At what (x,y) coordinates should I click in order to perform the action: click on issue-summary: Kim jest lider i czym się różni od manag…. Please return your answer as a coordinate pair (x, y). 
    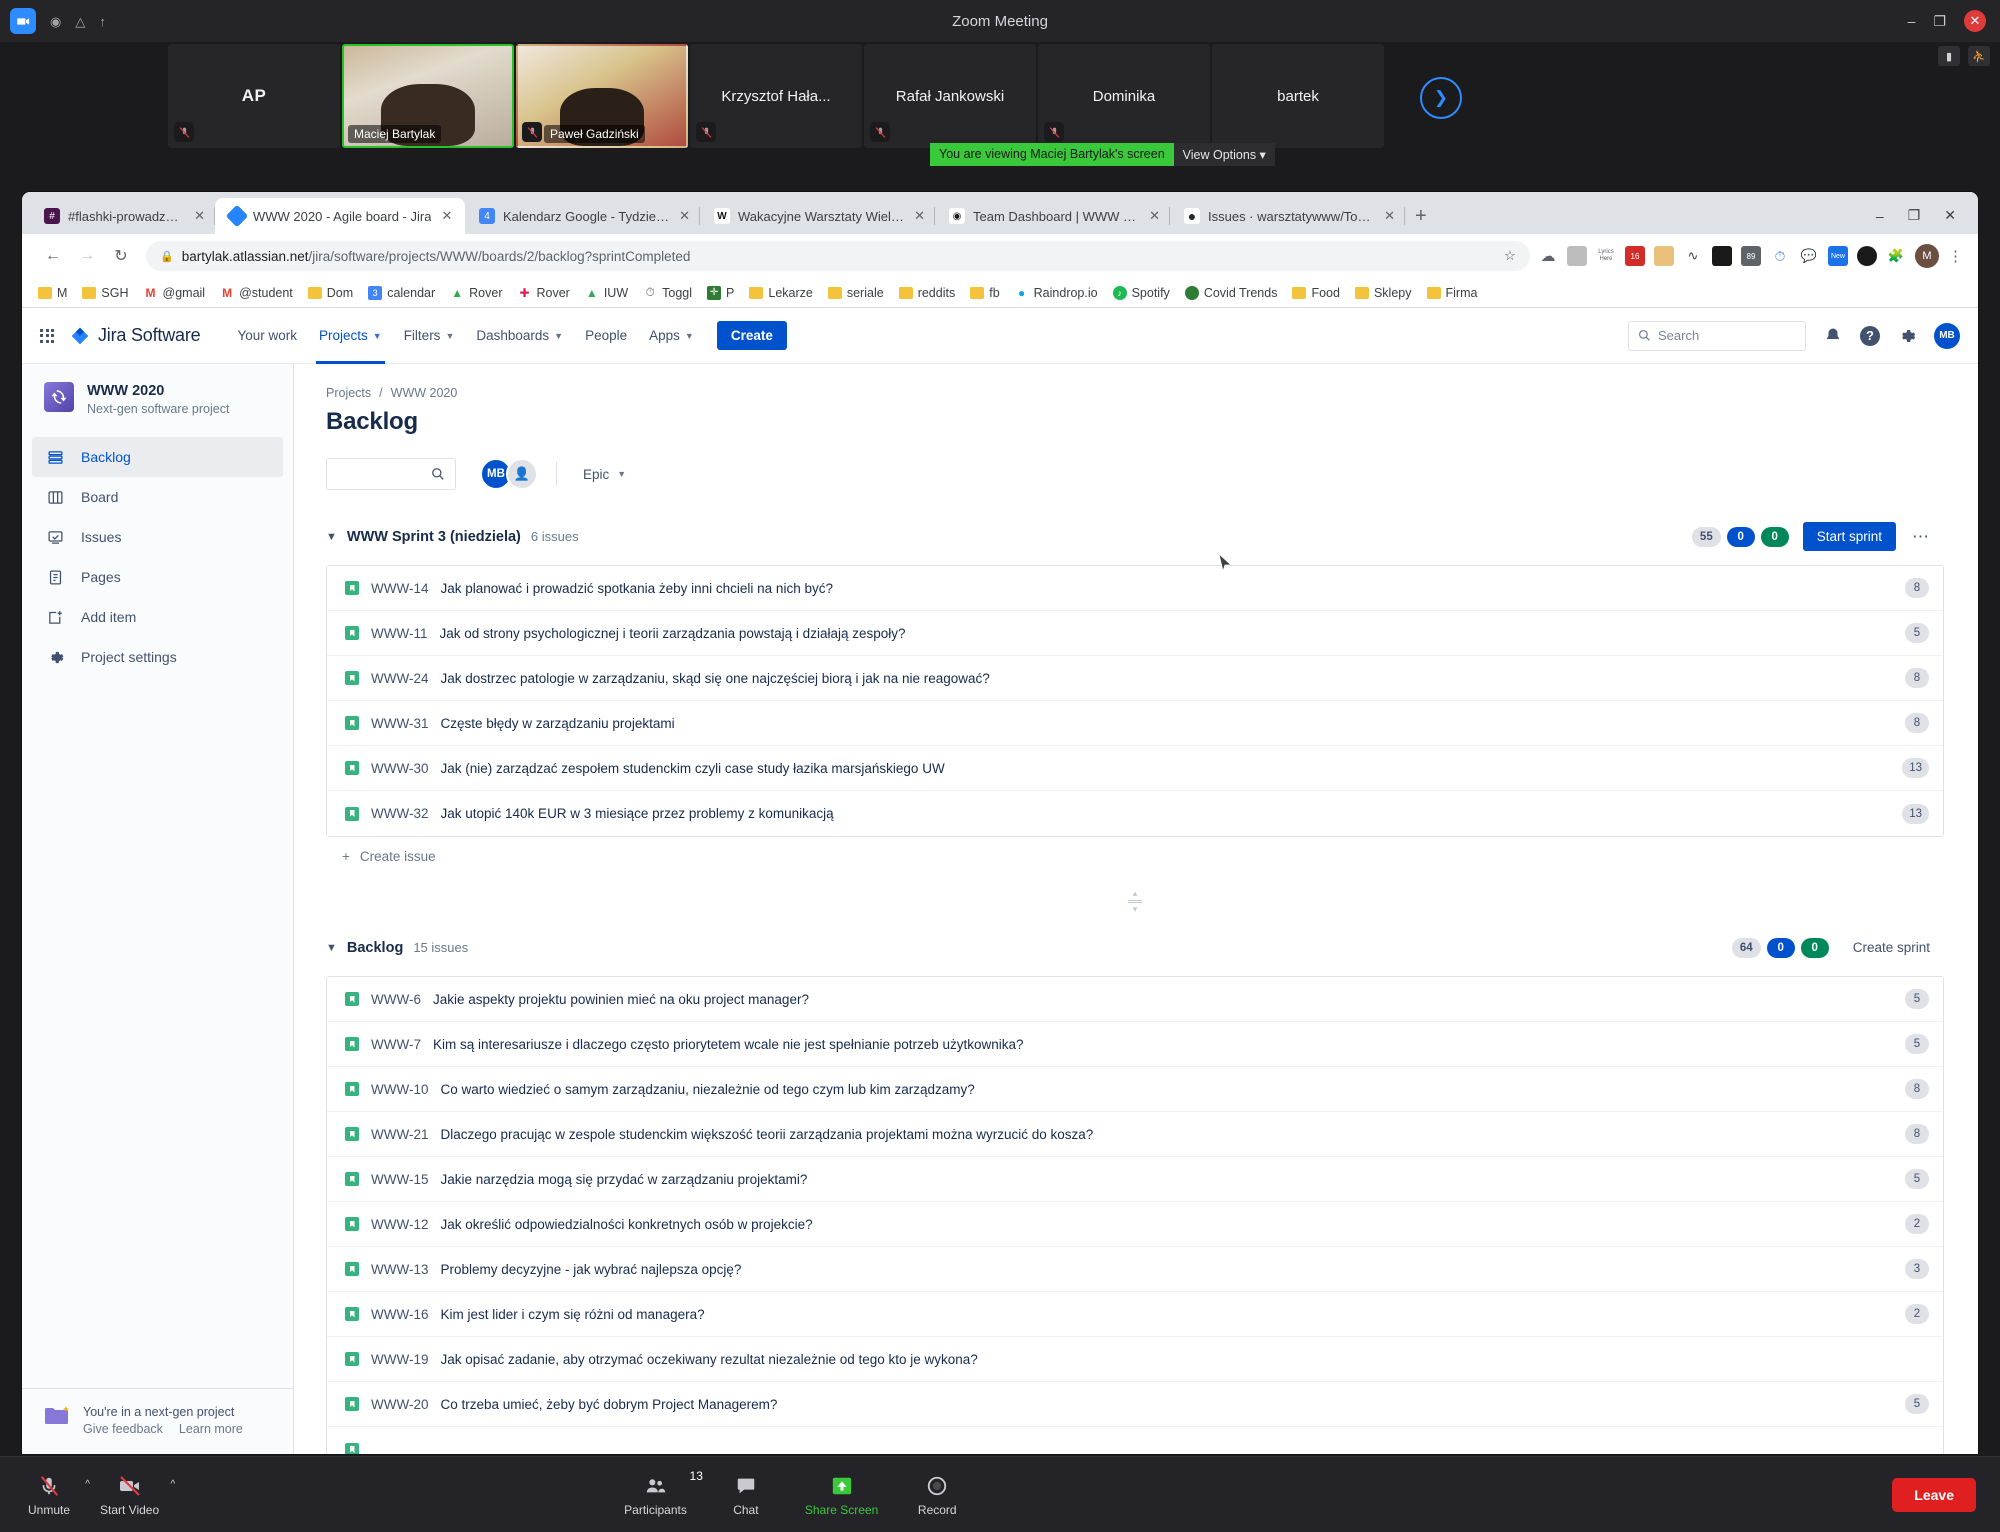
    Looking at the image, I should click on (573, 1314).